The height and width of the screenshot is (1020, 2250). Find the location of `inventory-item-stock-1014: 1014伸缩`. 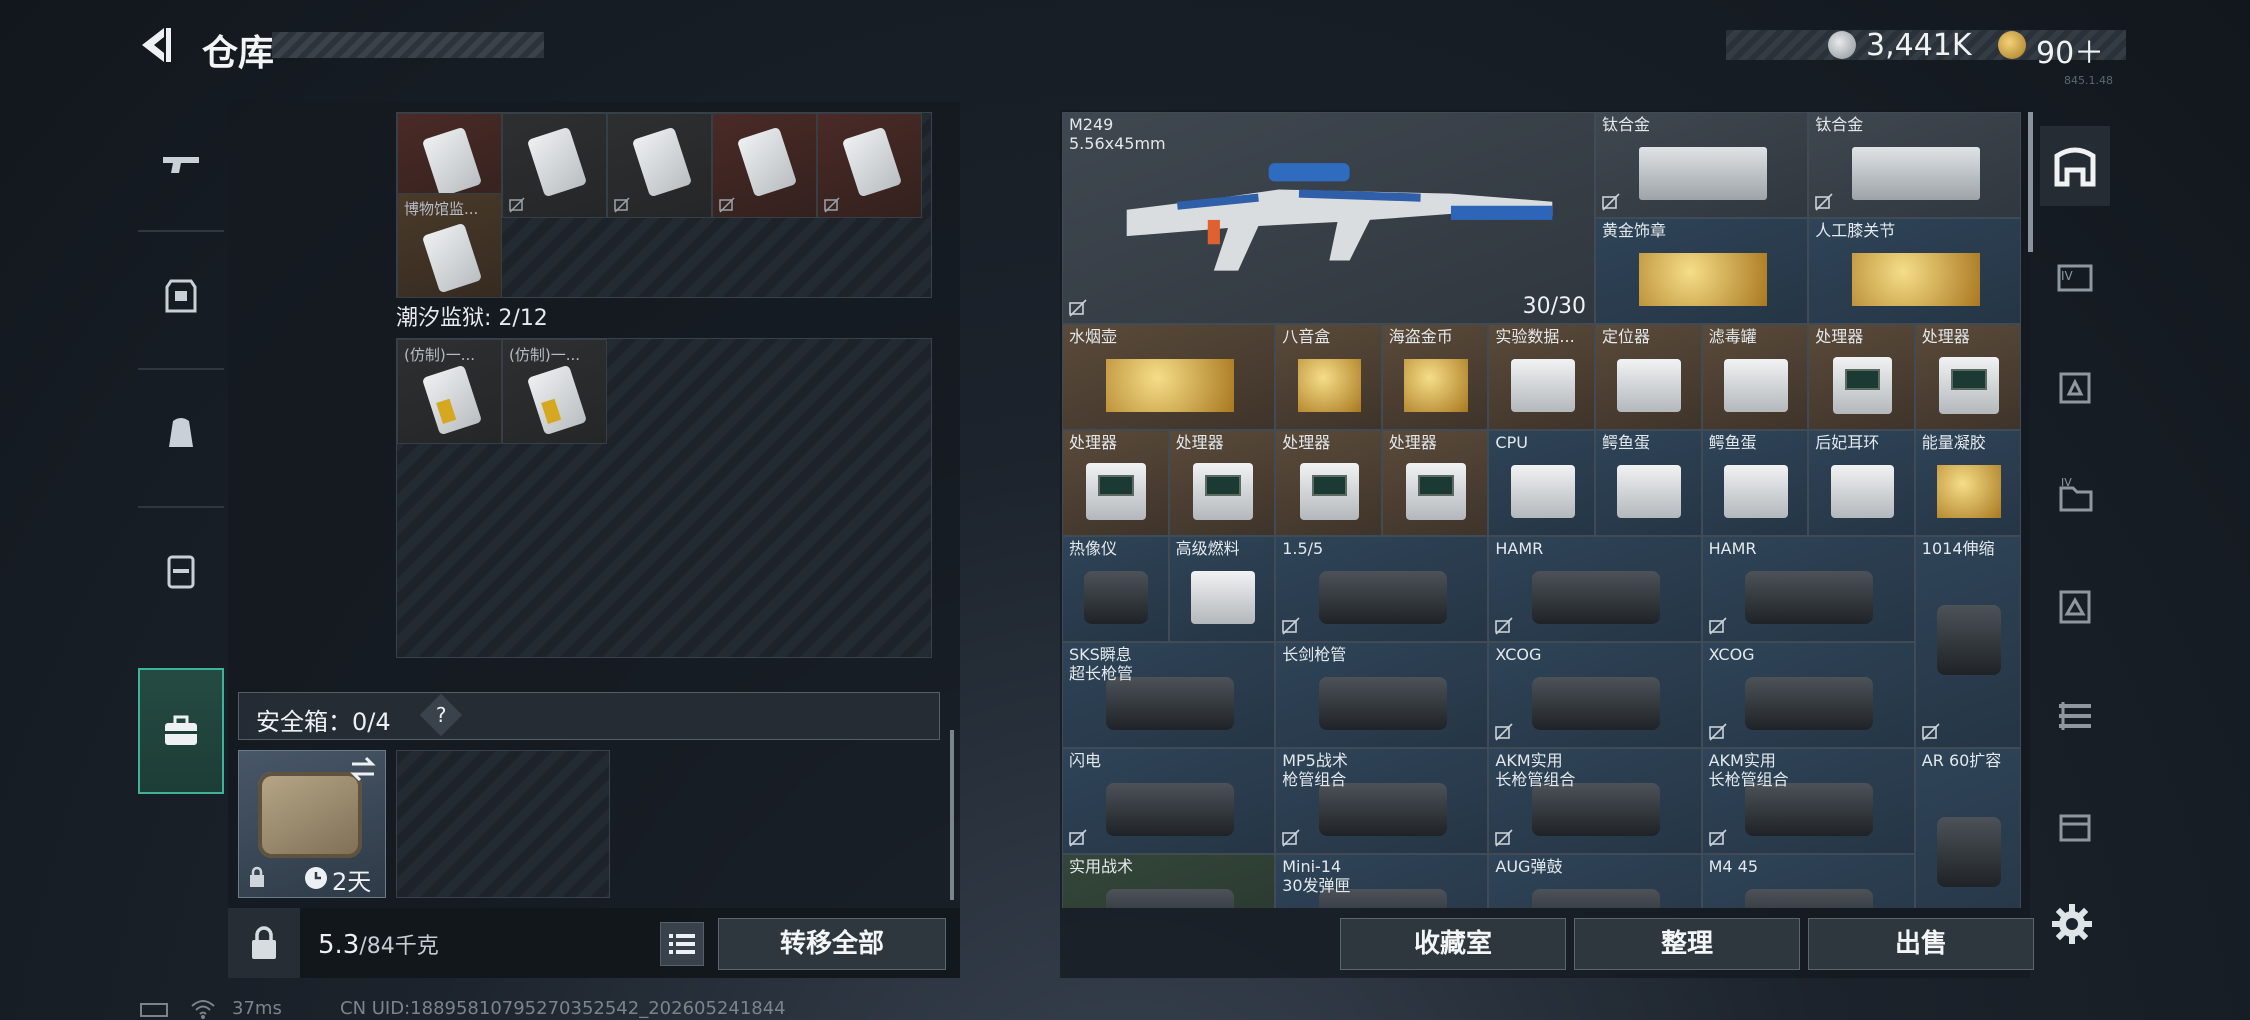

inventory-item-stock-1014: 1014伸缩 is located at coordinates (1968, 642).